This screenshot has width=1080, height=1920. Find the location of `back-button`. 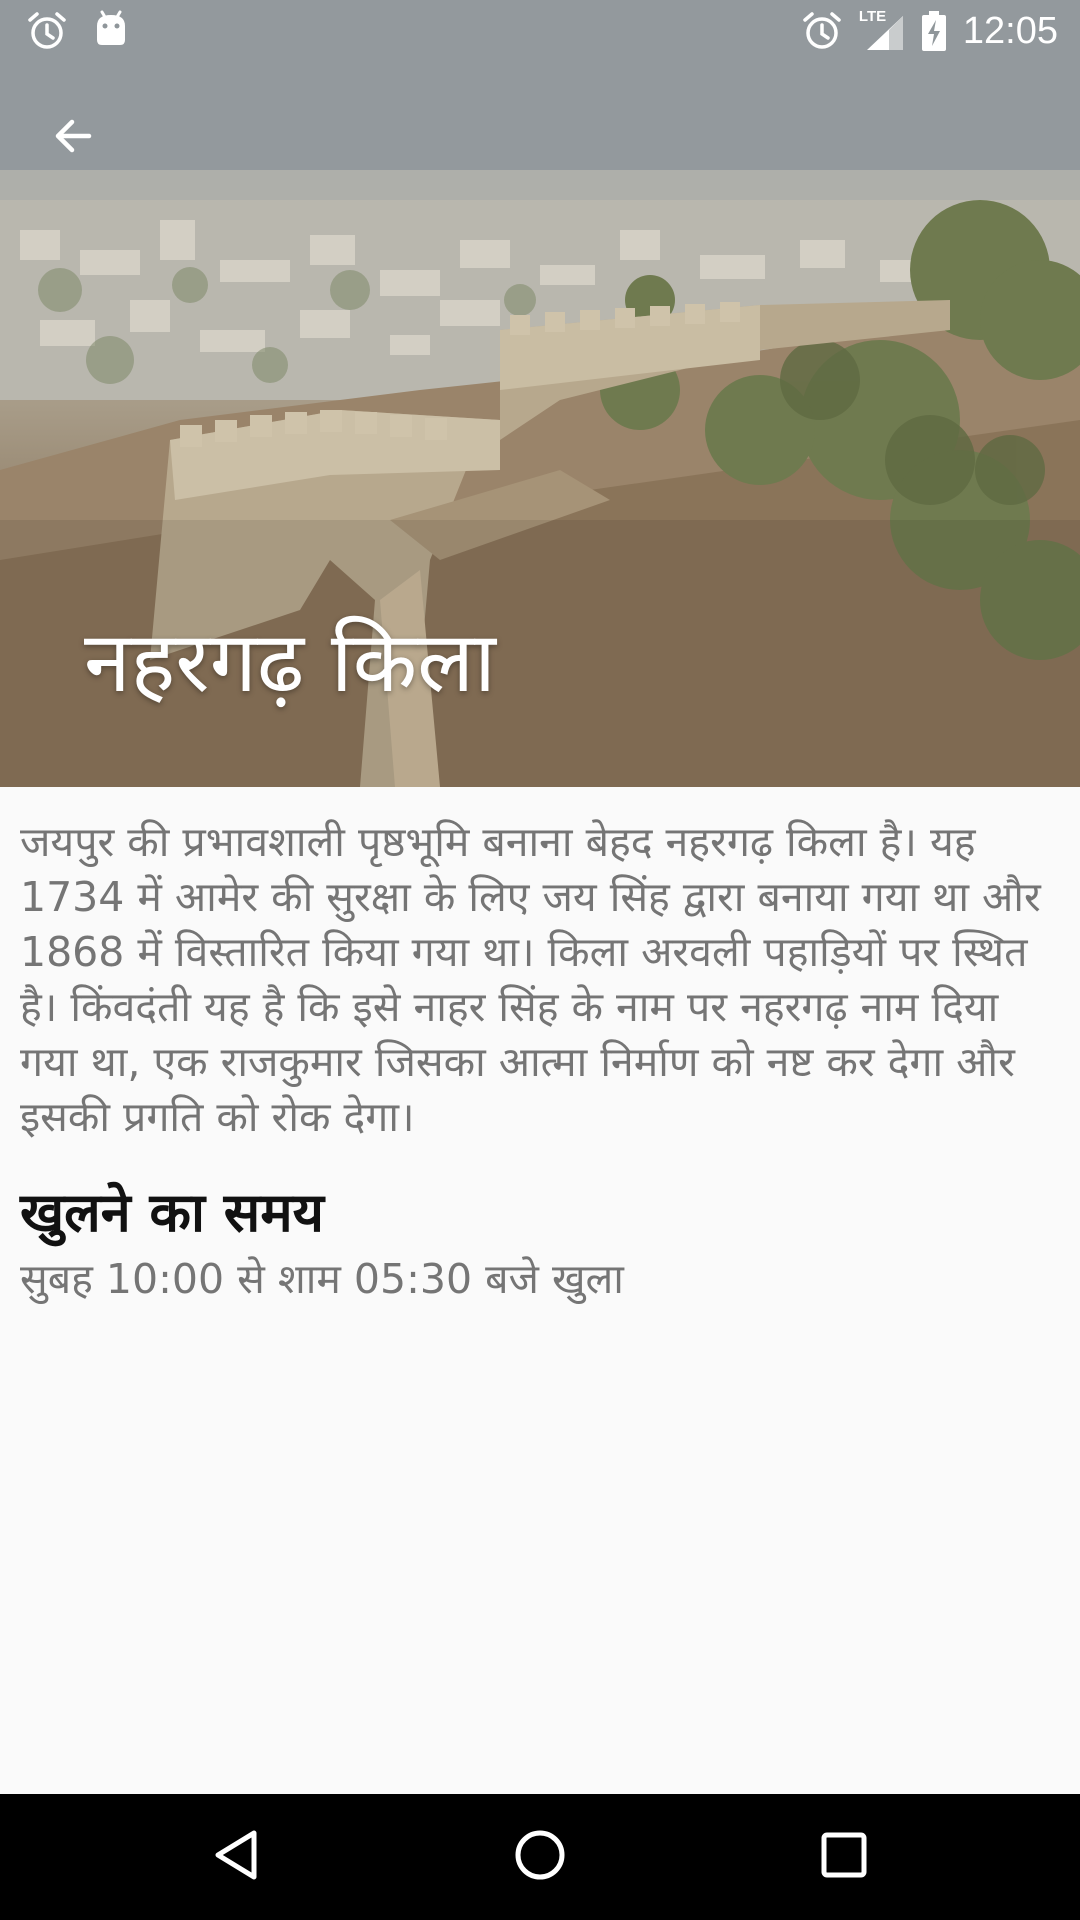

back-button is located at coordinates (73, 138).